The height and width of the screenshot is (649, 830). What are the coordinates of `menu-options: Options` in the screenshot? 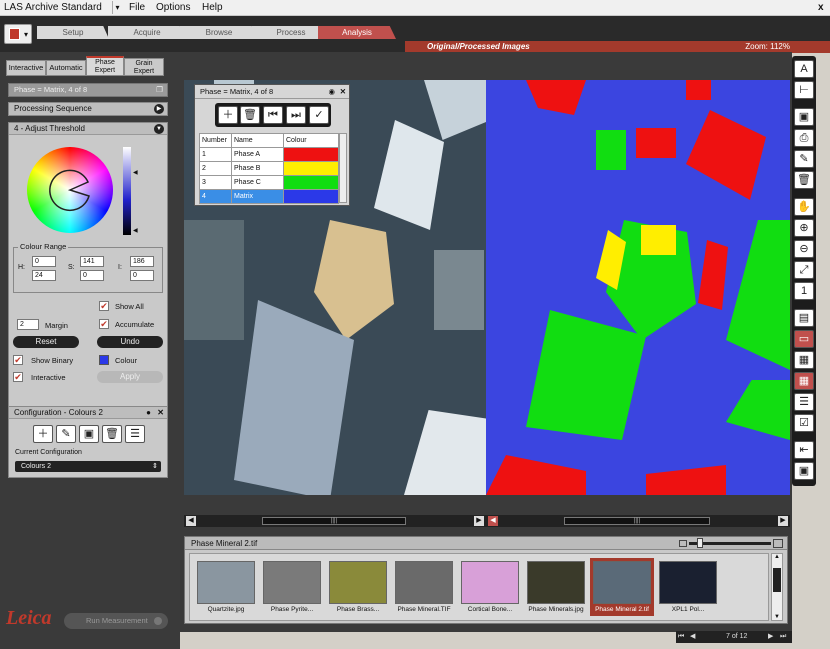 It's located at (173, 7).